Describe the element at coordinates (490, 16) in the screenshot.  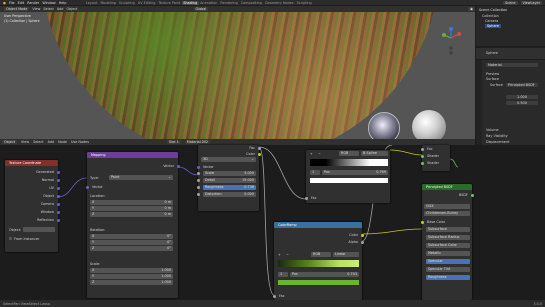
I see `outliner-item-collection: Collection` at that location.